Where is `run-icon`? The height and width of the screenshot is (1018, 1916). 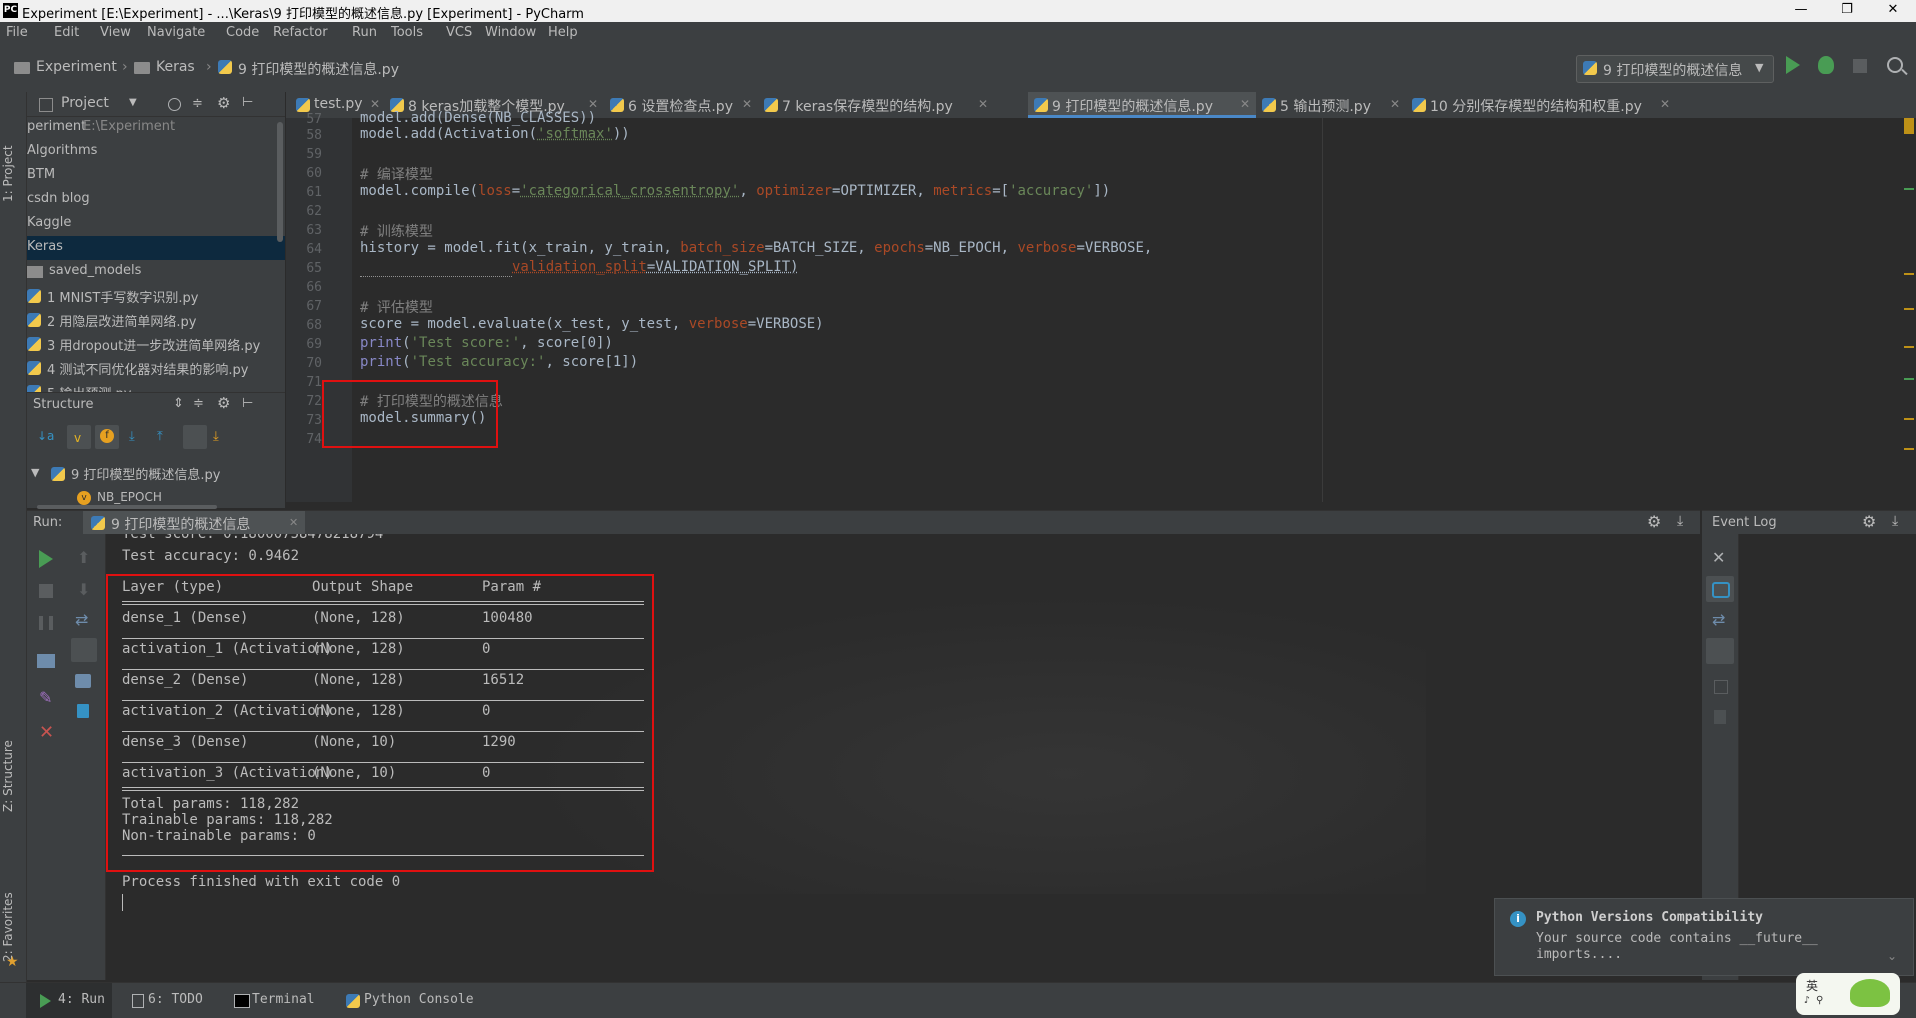
run-icon is located at coordinates (1793, 65).